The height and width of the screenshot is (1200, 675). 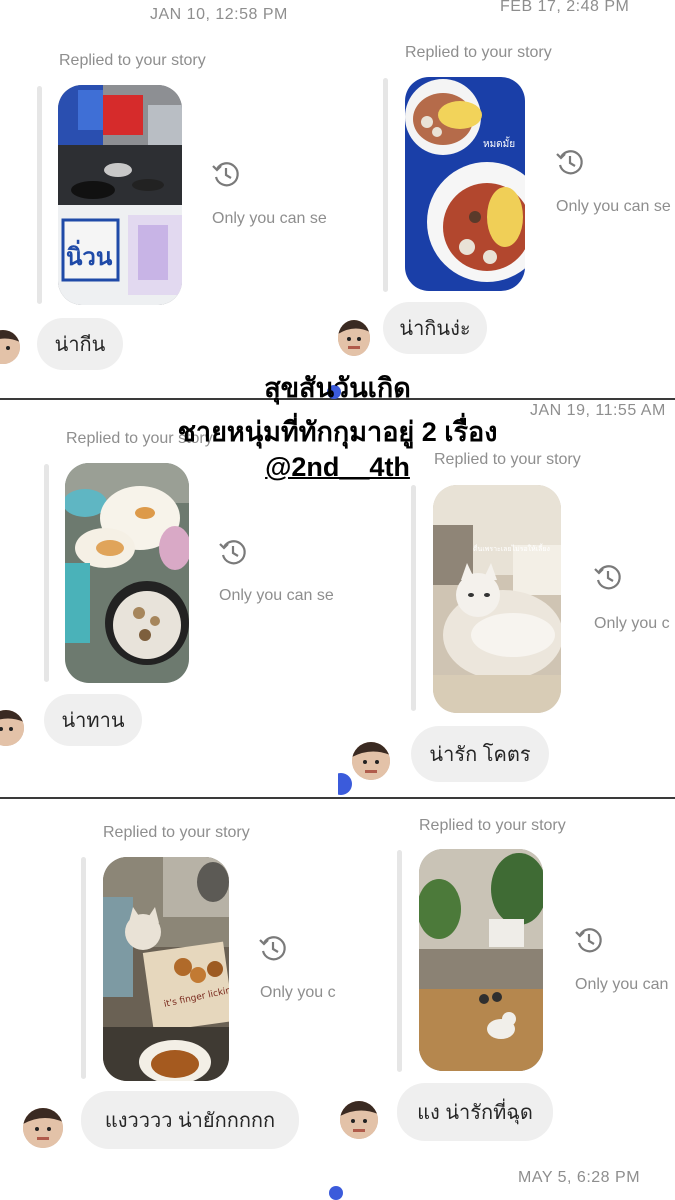 I want to click on story-thumbnail: นิ่วน, so click(x=120, y=195).